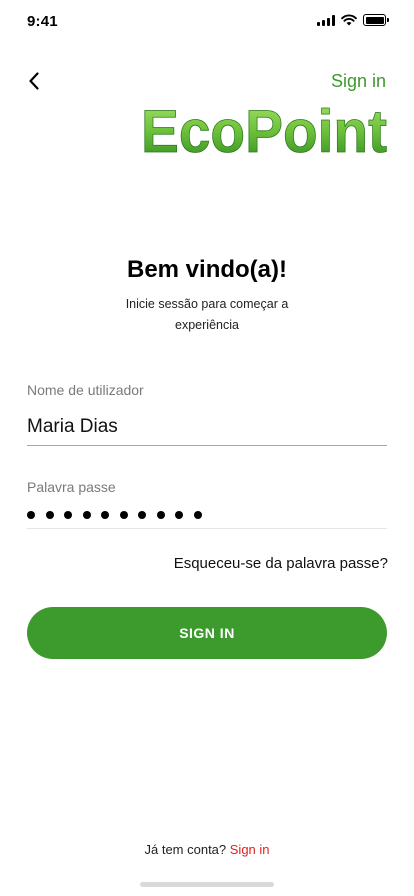  What do you see at coordinates (207, 633) in the screenshot?
I see `signin-button: SIGN IN` at bounding box center [207, 633].